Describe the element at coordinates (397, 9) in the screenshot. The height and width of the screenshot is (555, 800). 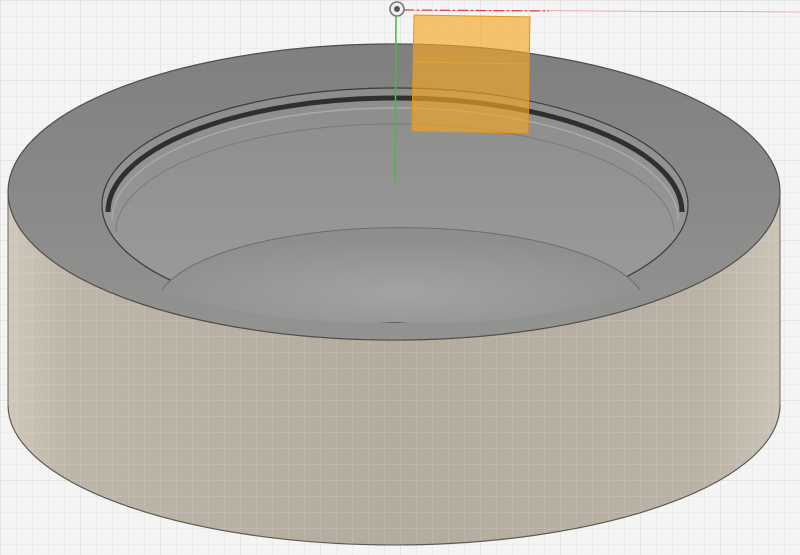
I see `origin-point-icon` at that location.